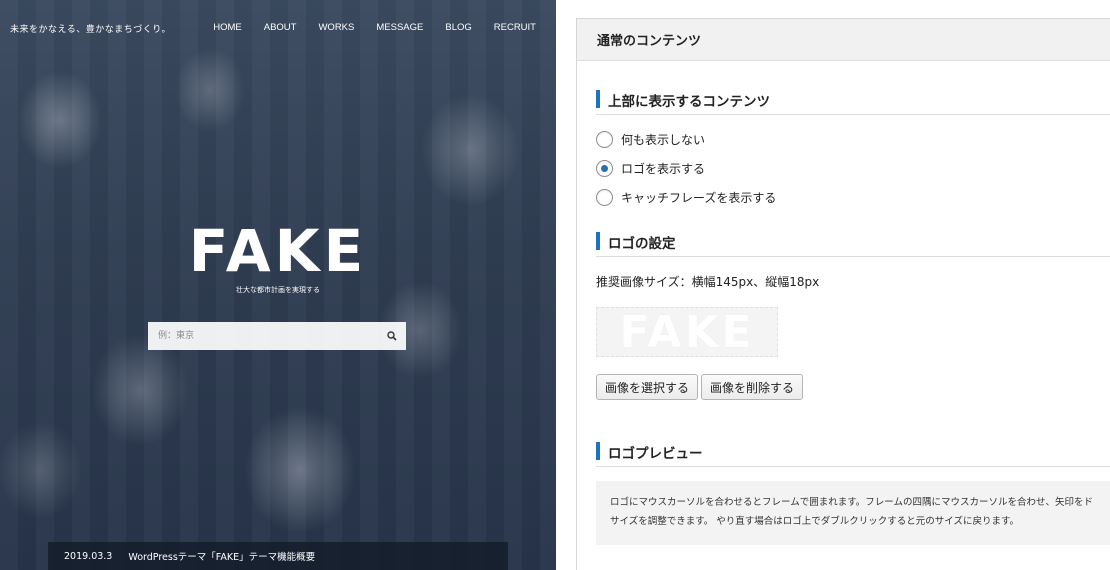 The width and height of the screenshot is (1110, 570). I want to click on radio-label: ロゴを表示する, so click(663, 169).